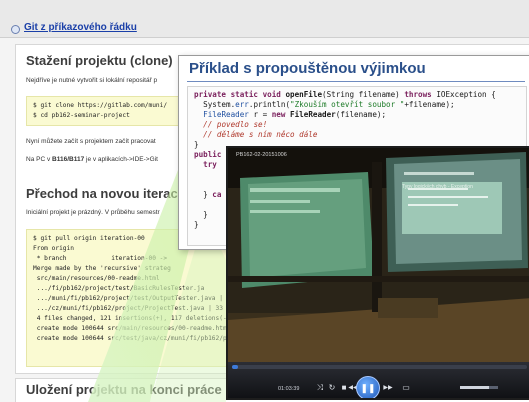 This screenshot has height=402, width=529. Describe the element at coordinates (368, 387) in the screenshot. I see `pause-button: ❚❚` at that location.